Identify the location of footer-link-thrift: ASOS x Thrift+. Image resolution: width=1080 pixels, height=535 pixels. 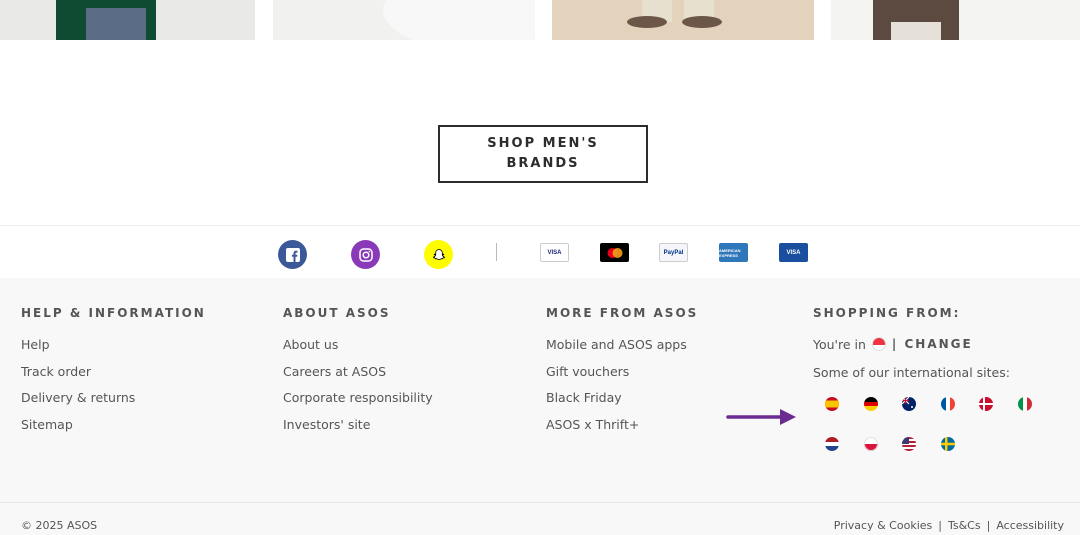
(622, 428).